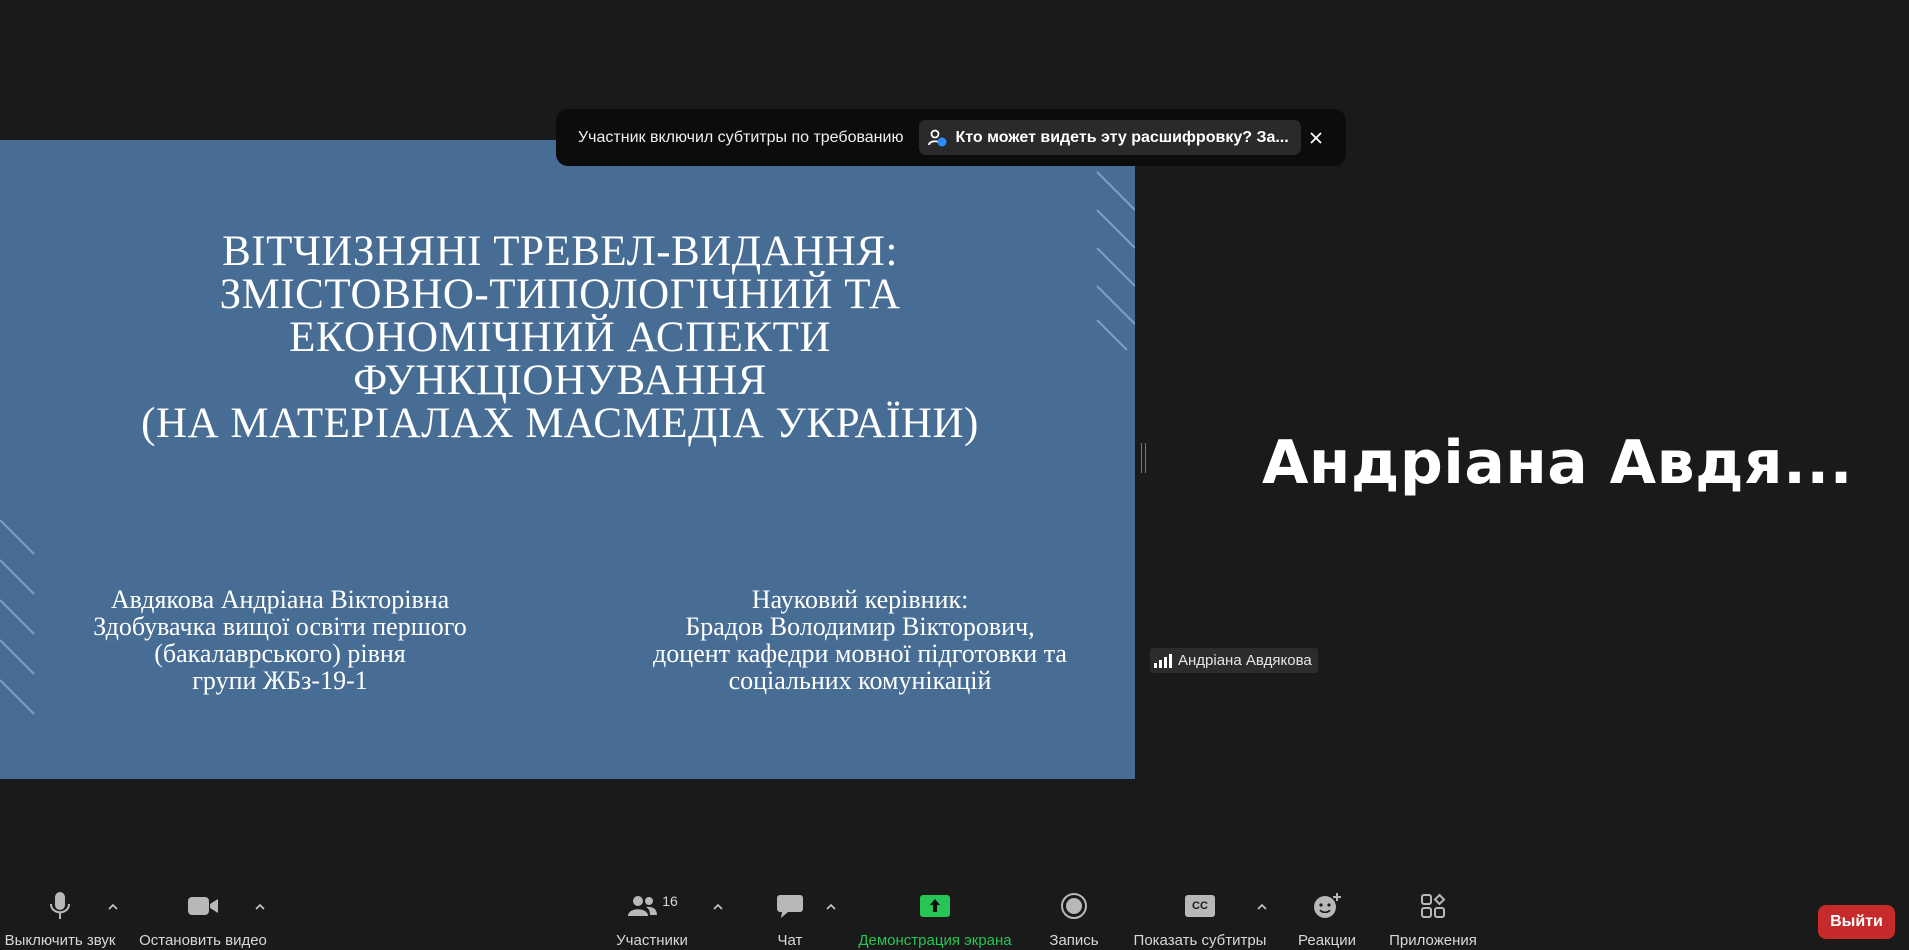 The width and height of the screenshot is (1909, 950). I want to click on reactions-label: Реакции, so click(1327, 940).